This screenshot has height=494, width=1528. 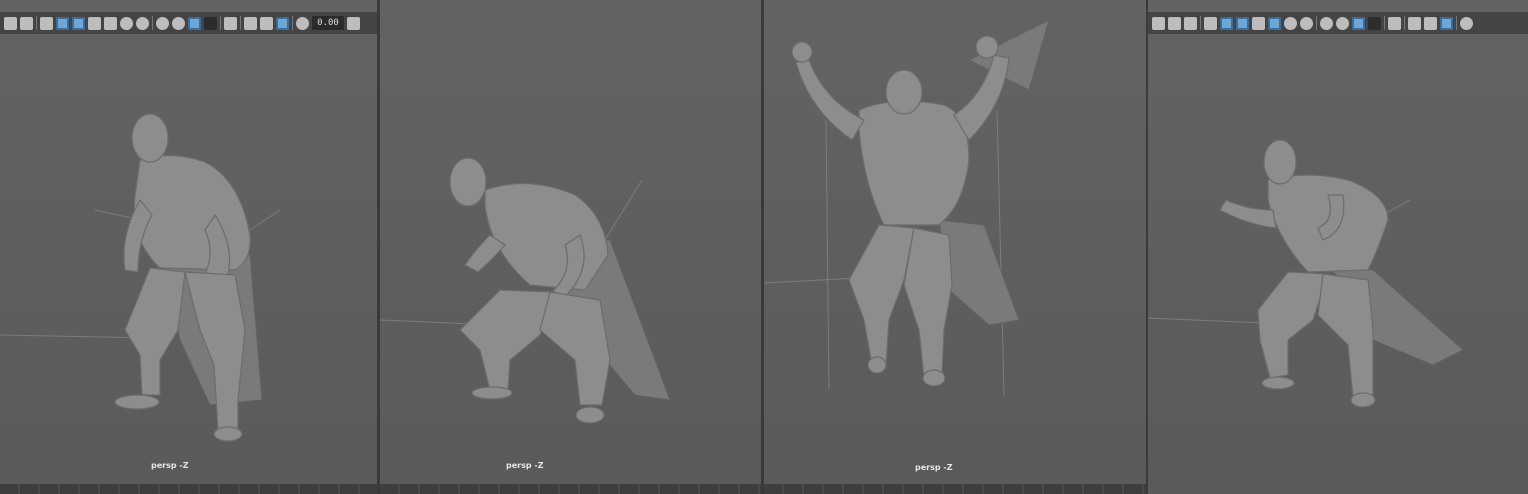 I want to click on fist-left, so click(x=802, y=52).